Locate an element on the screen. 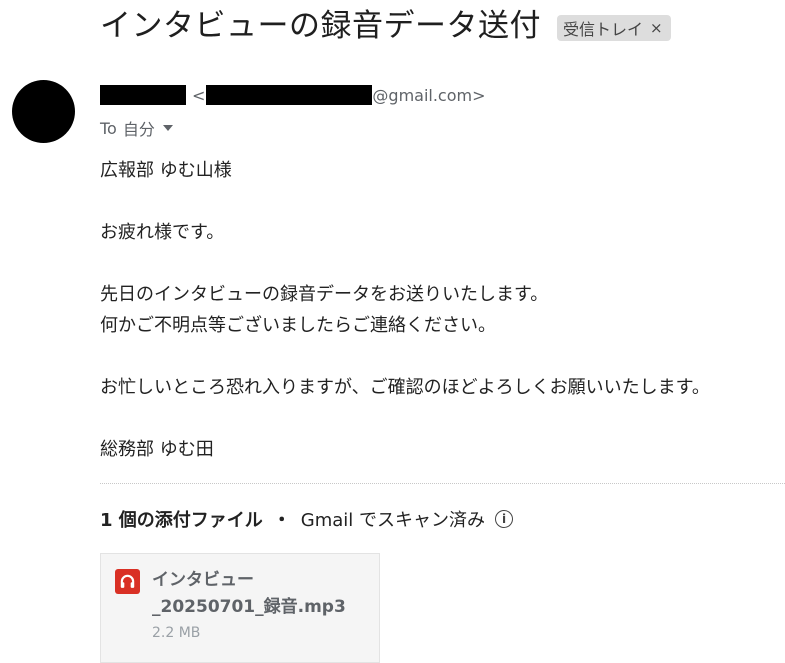 This screenshot has height=663, width=785. sender-avatar is located at coordinates (43, 111).